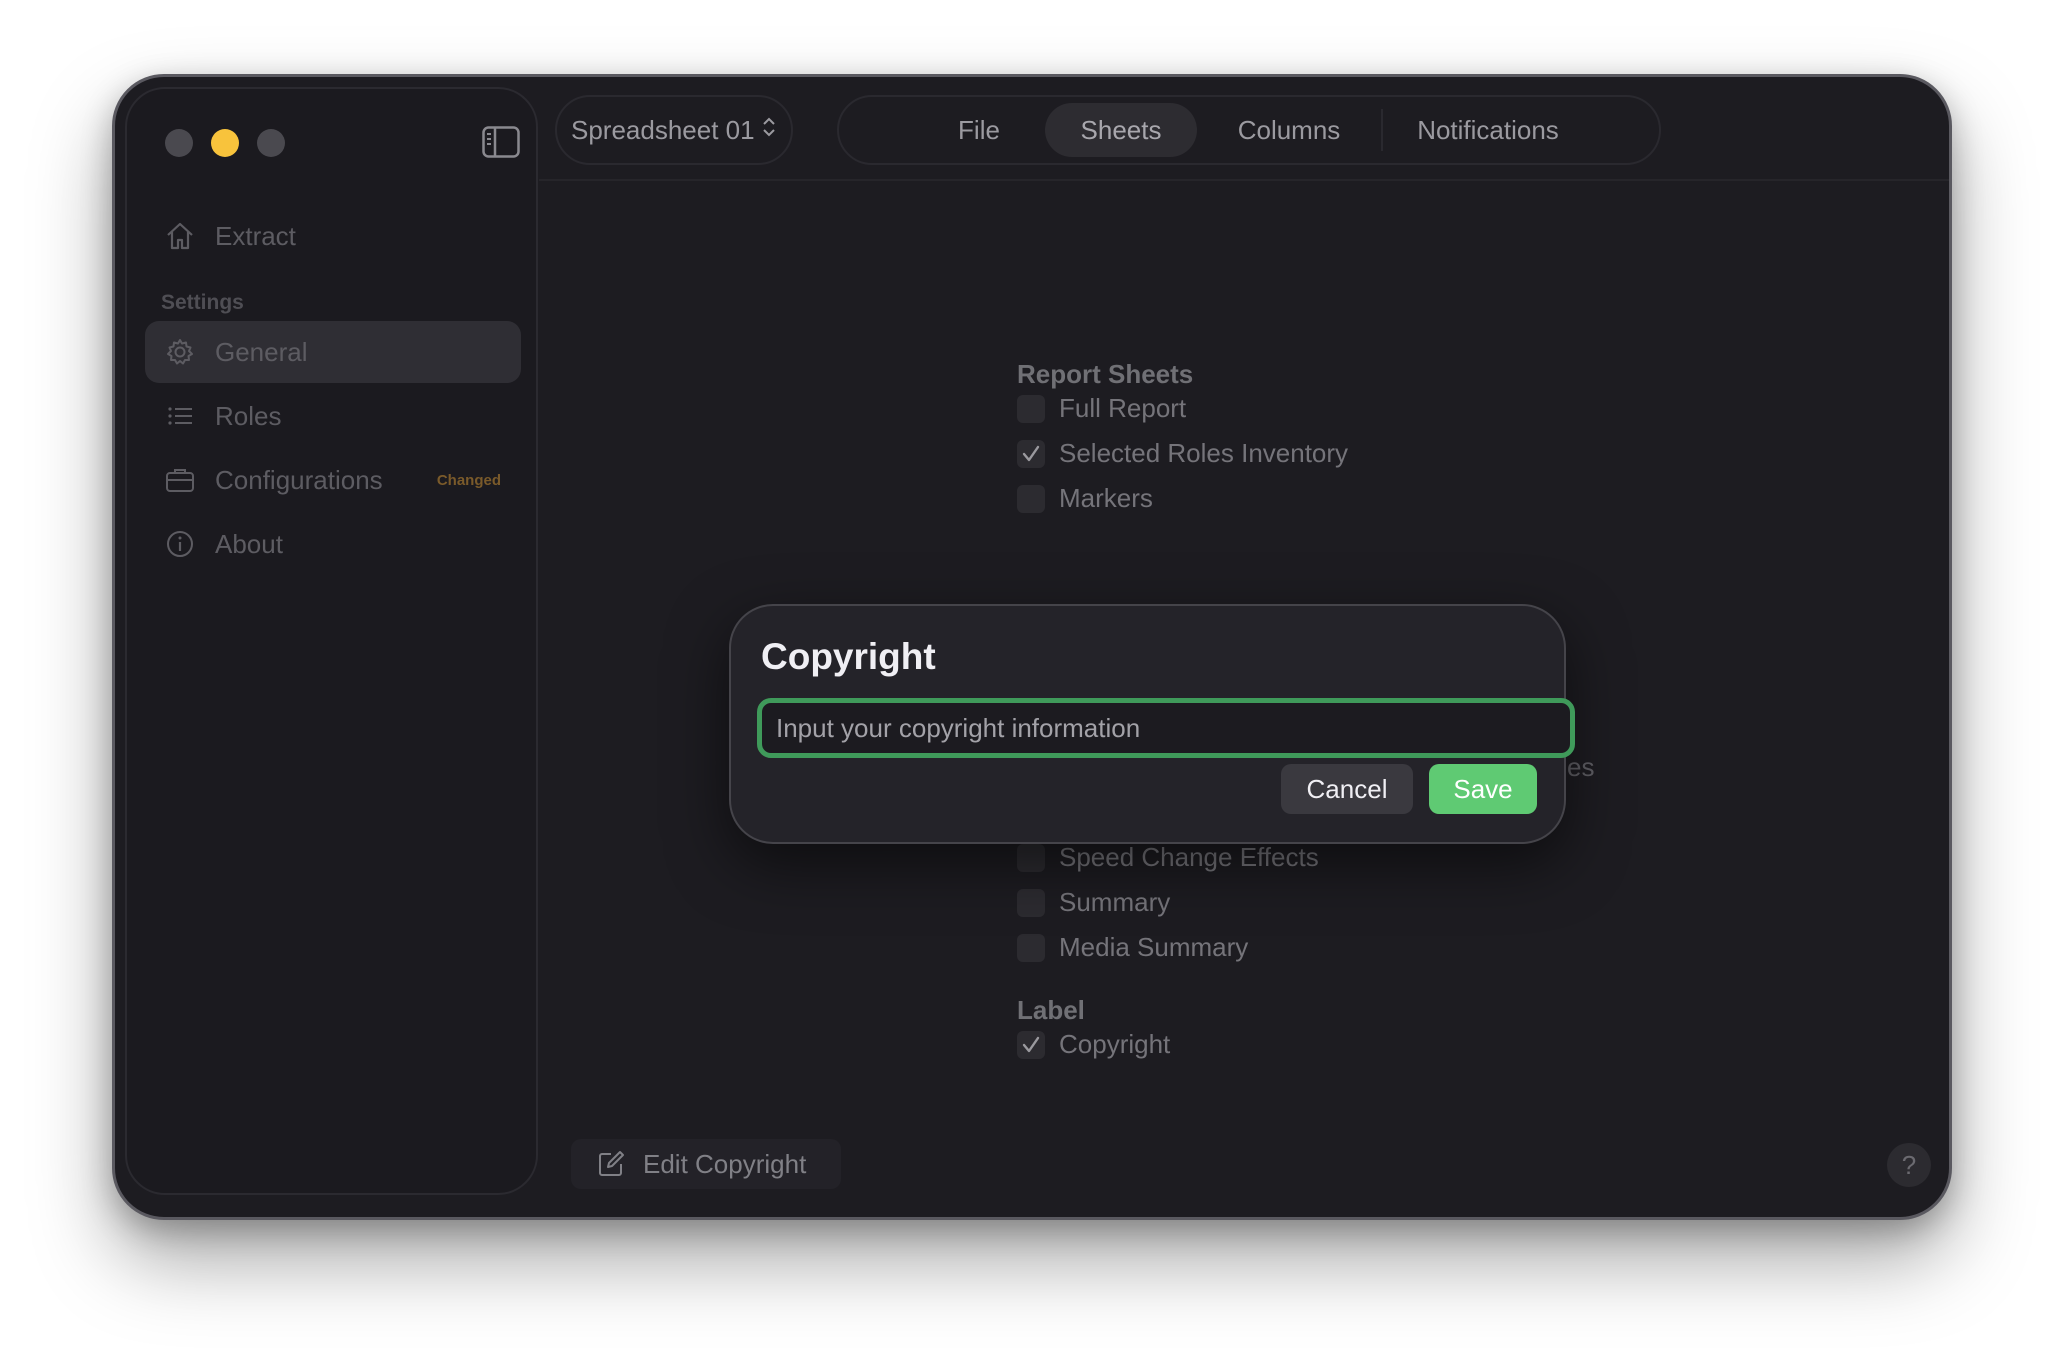 This screenshot has width=2064, height=1368. What do you see at coordinates (261, 351) in the screenshot?
I see `sidebar-item-label: General` at bounding box center [261, 351].